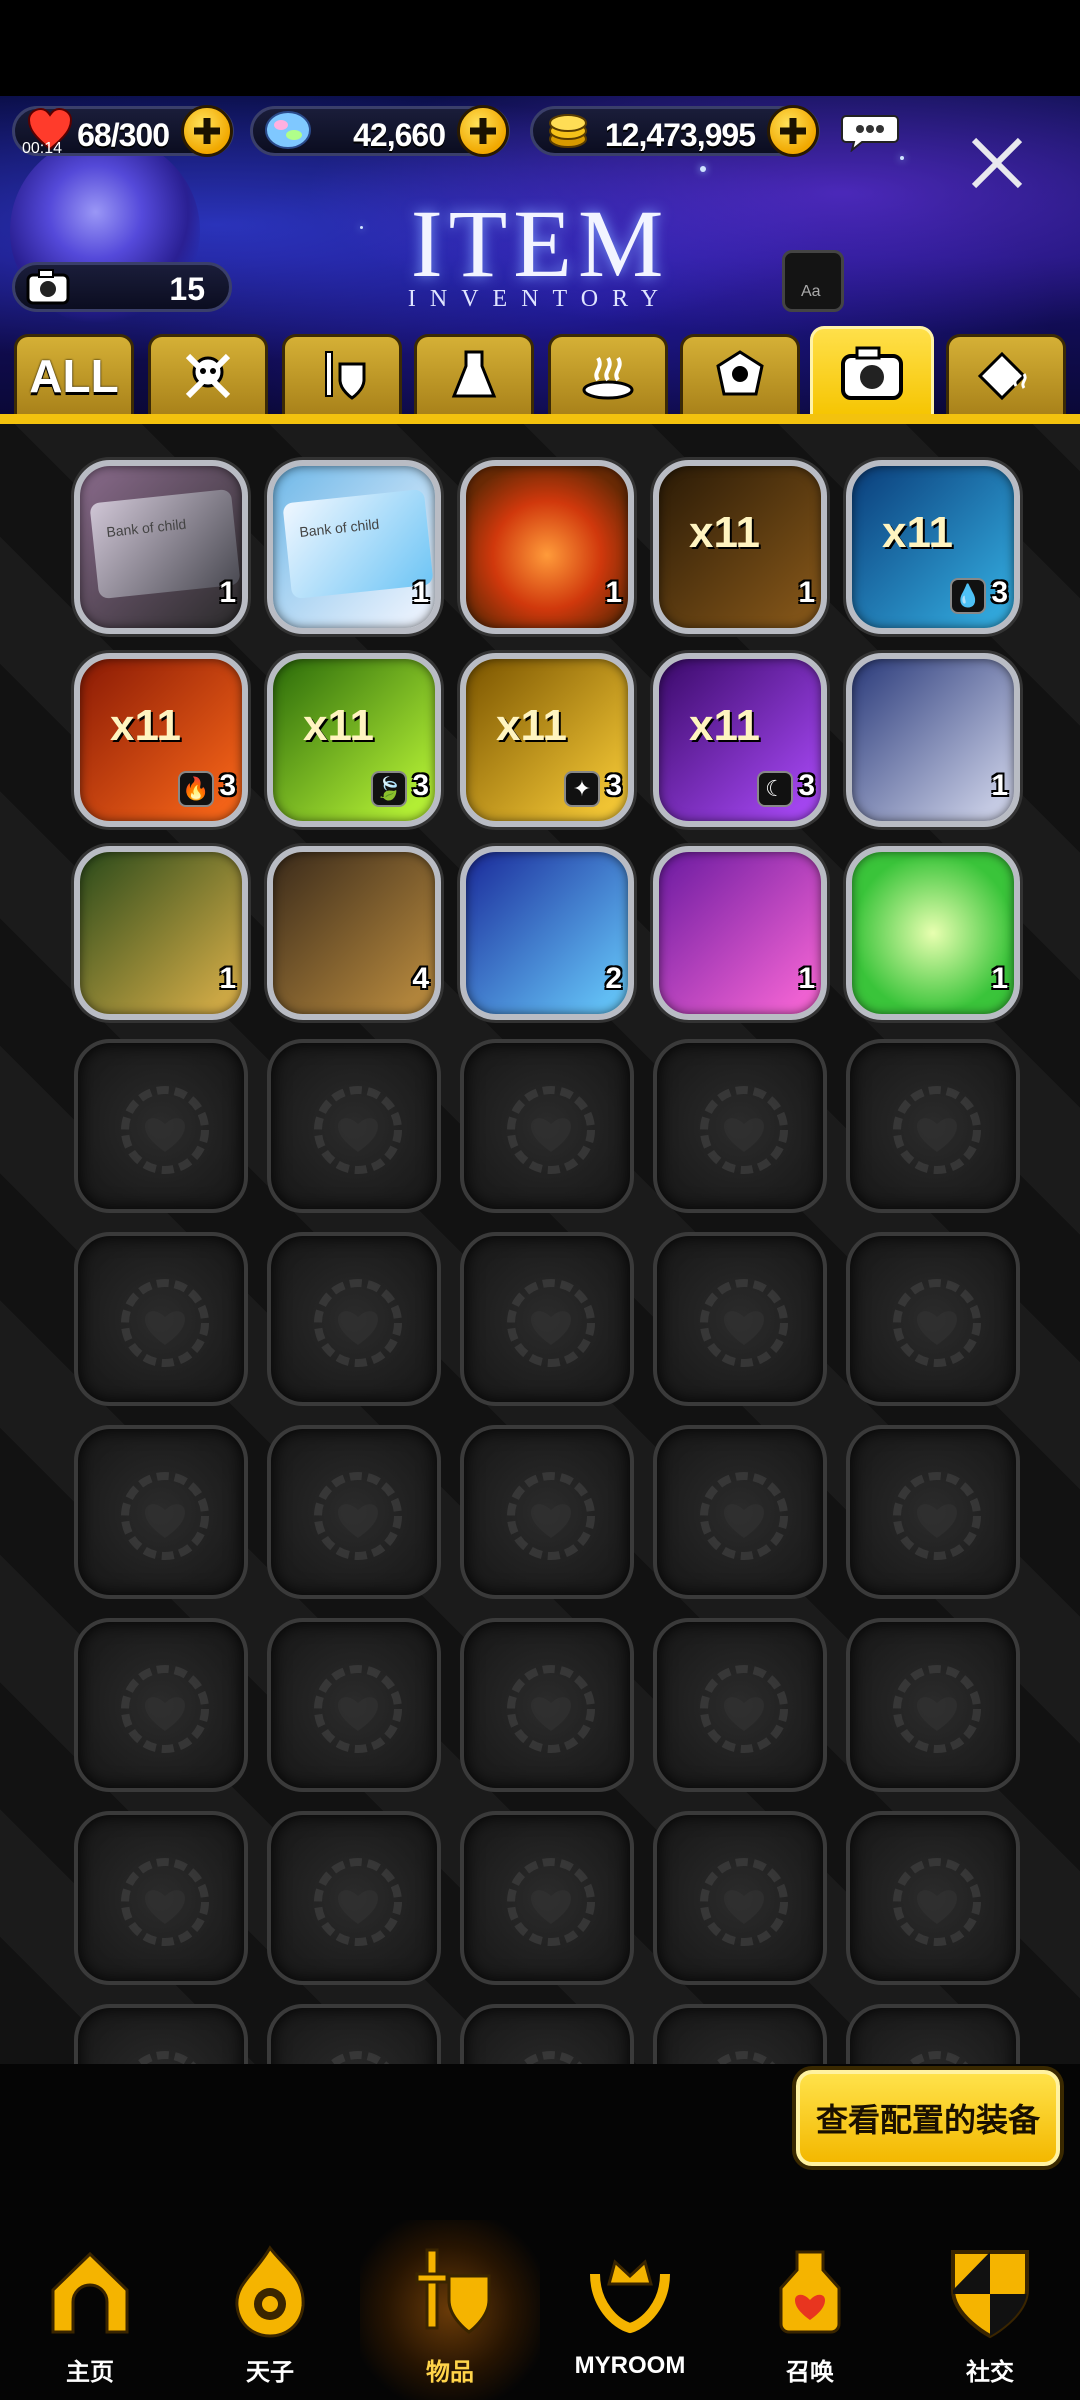 The width and height of the screenshot is (1080, 2400). I want to click on nav-social: 社交, so click(990, 2310).